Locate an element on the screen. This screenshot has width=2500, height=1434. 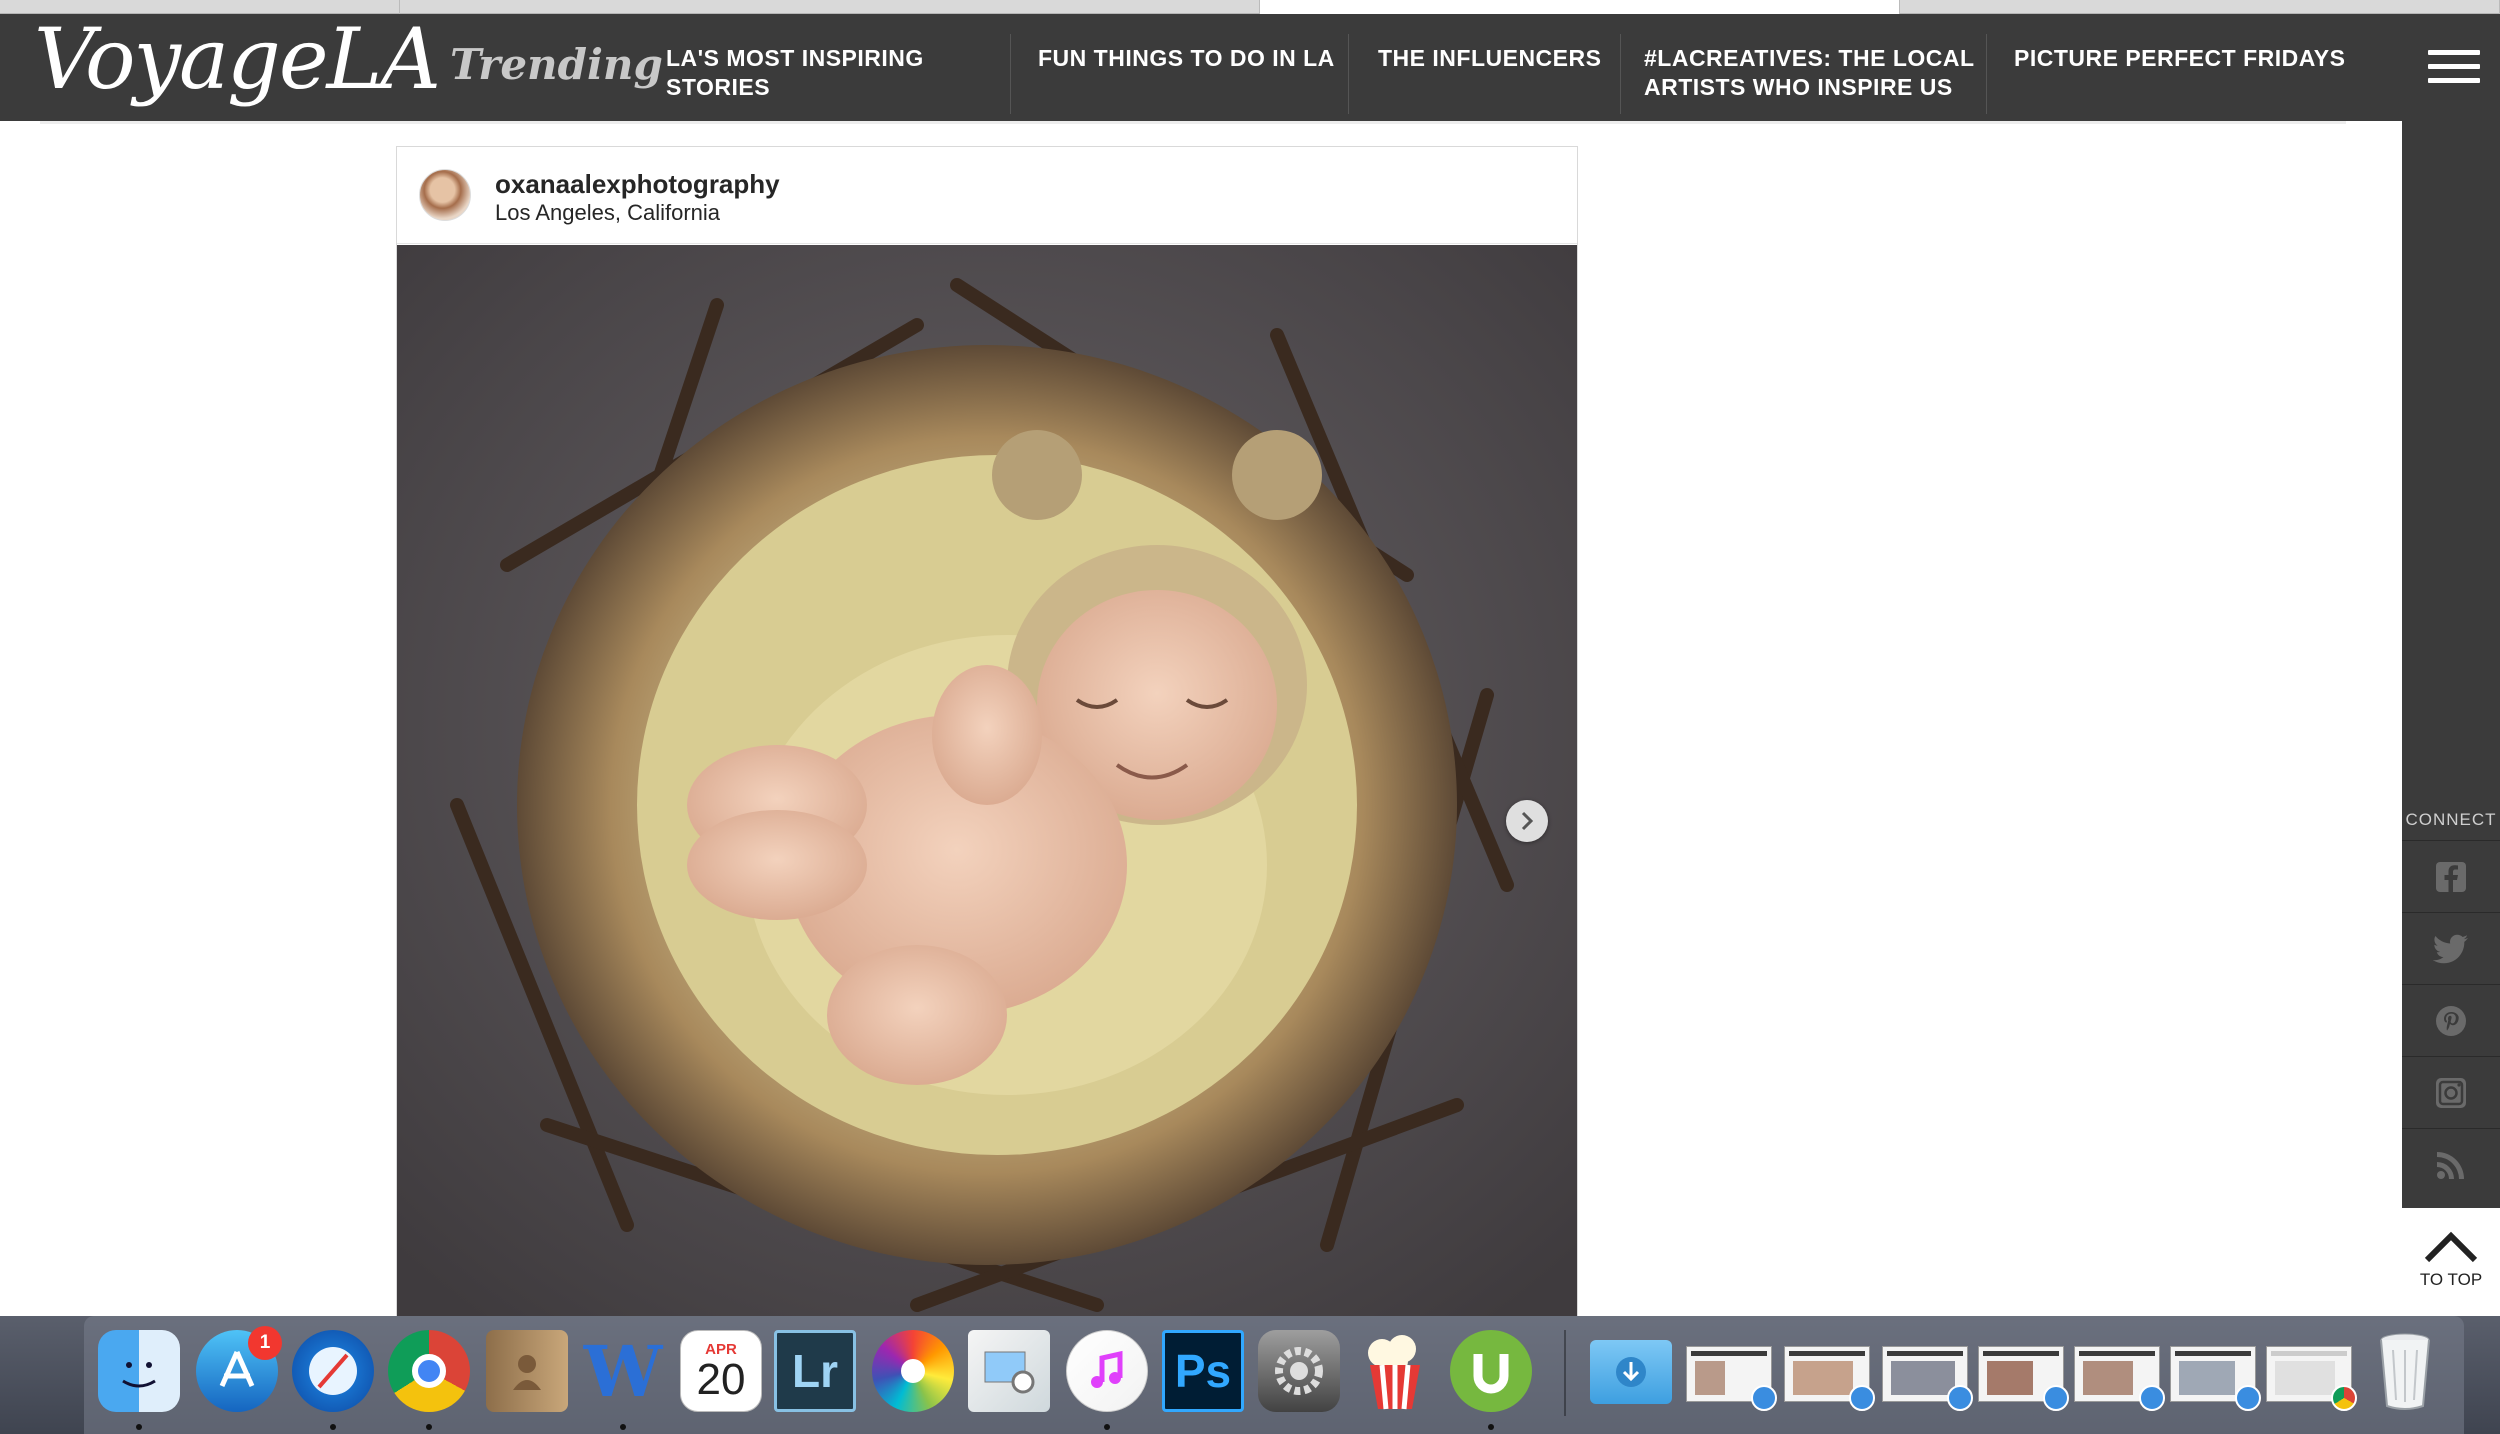
site-logo: VoyageLA is located at coordinates (237, 59).